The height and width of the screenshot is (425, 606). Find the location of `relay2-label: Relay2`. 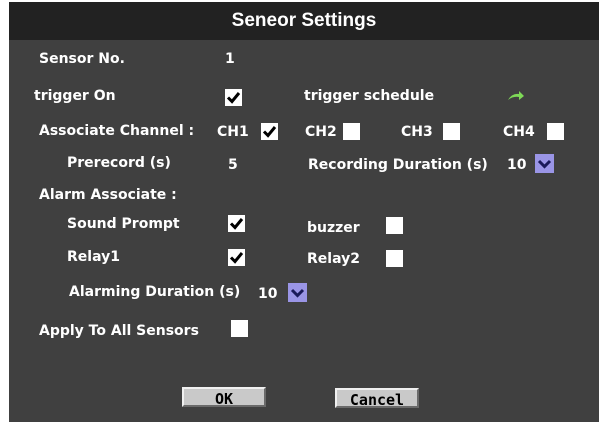

relay2-label: Relay2 is located at coordinates (333, 259).